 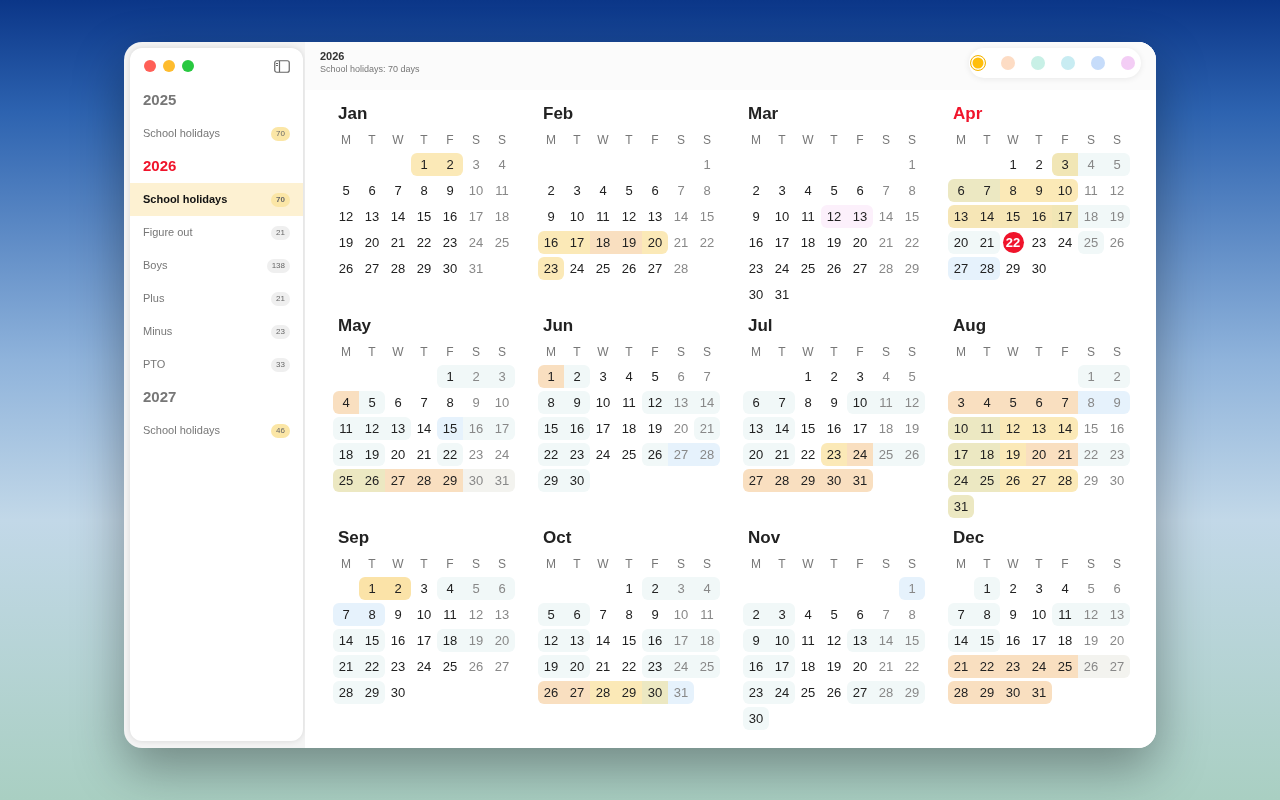 I want to click on color-swatch, so click(x=978, y=63).